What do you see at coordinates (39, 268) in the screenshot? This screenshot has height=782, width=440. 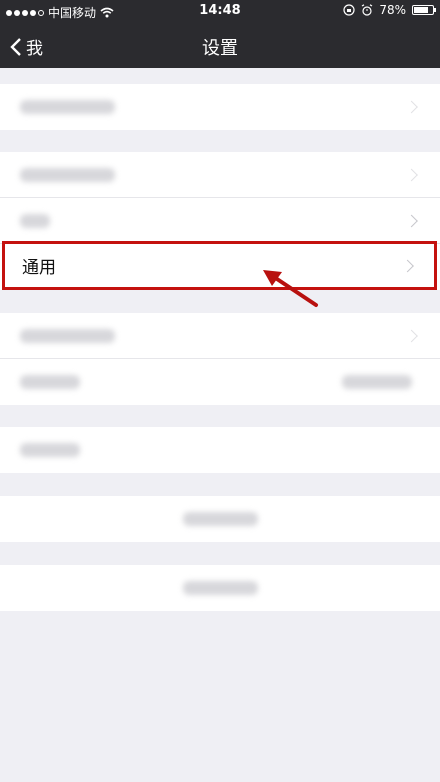 I see `general-label: 通用` at bounding box center [39, 268].